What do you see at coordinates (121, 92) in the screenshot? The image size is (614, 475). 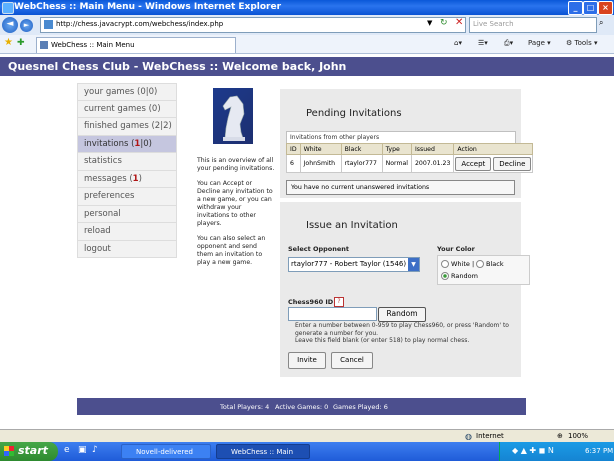 I see `sidebar-item-label: your games (0|0)` at bounding box center [121, 92].